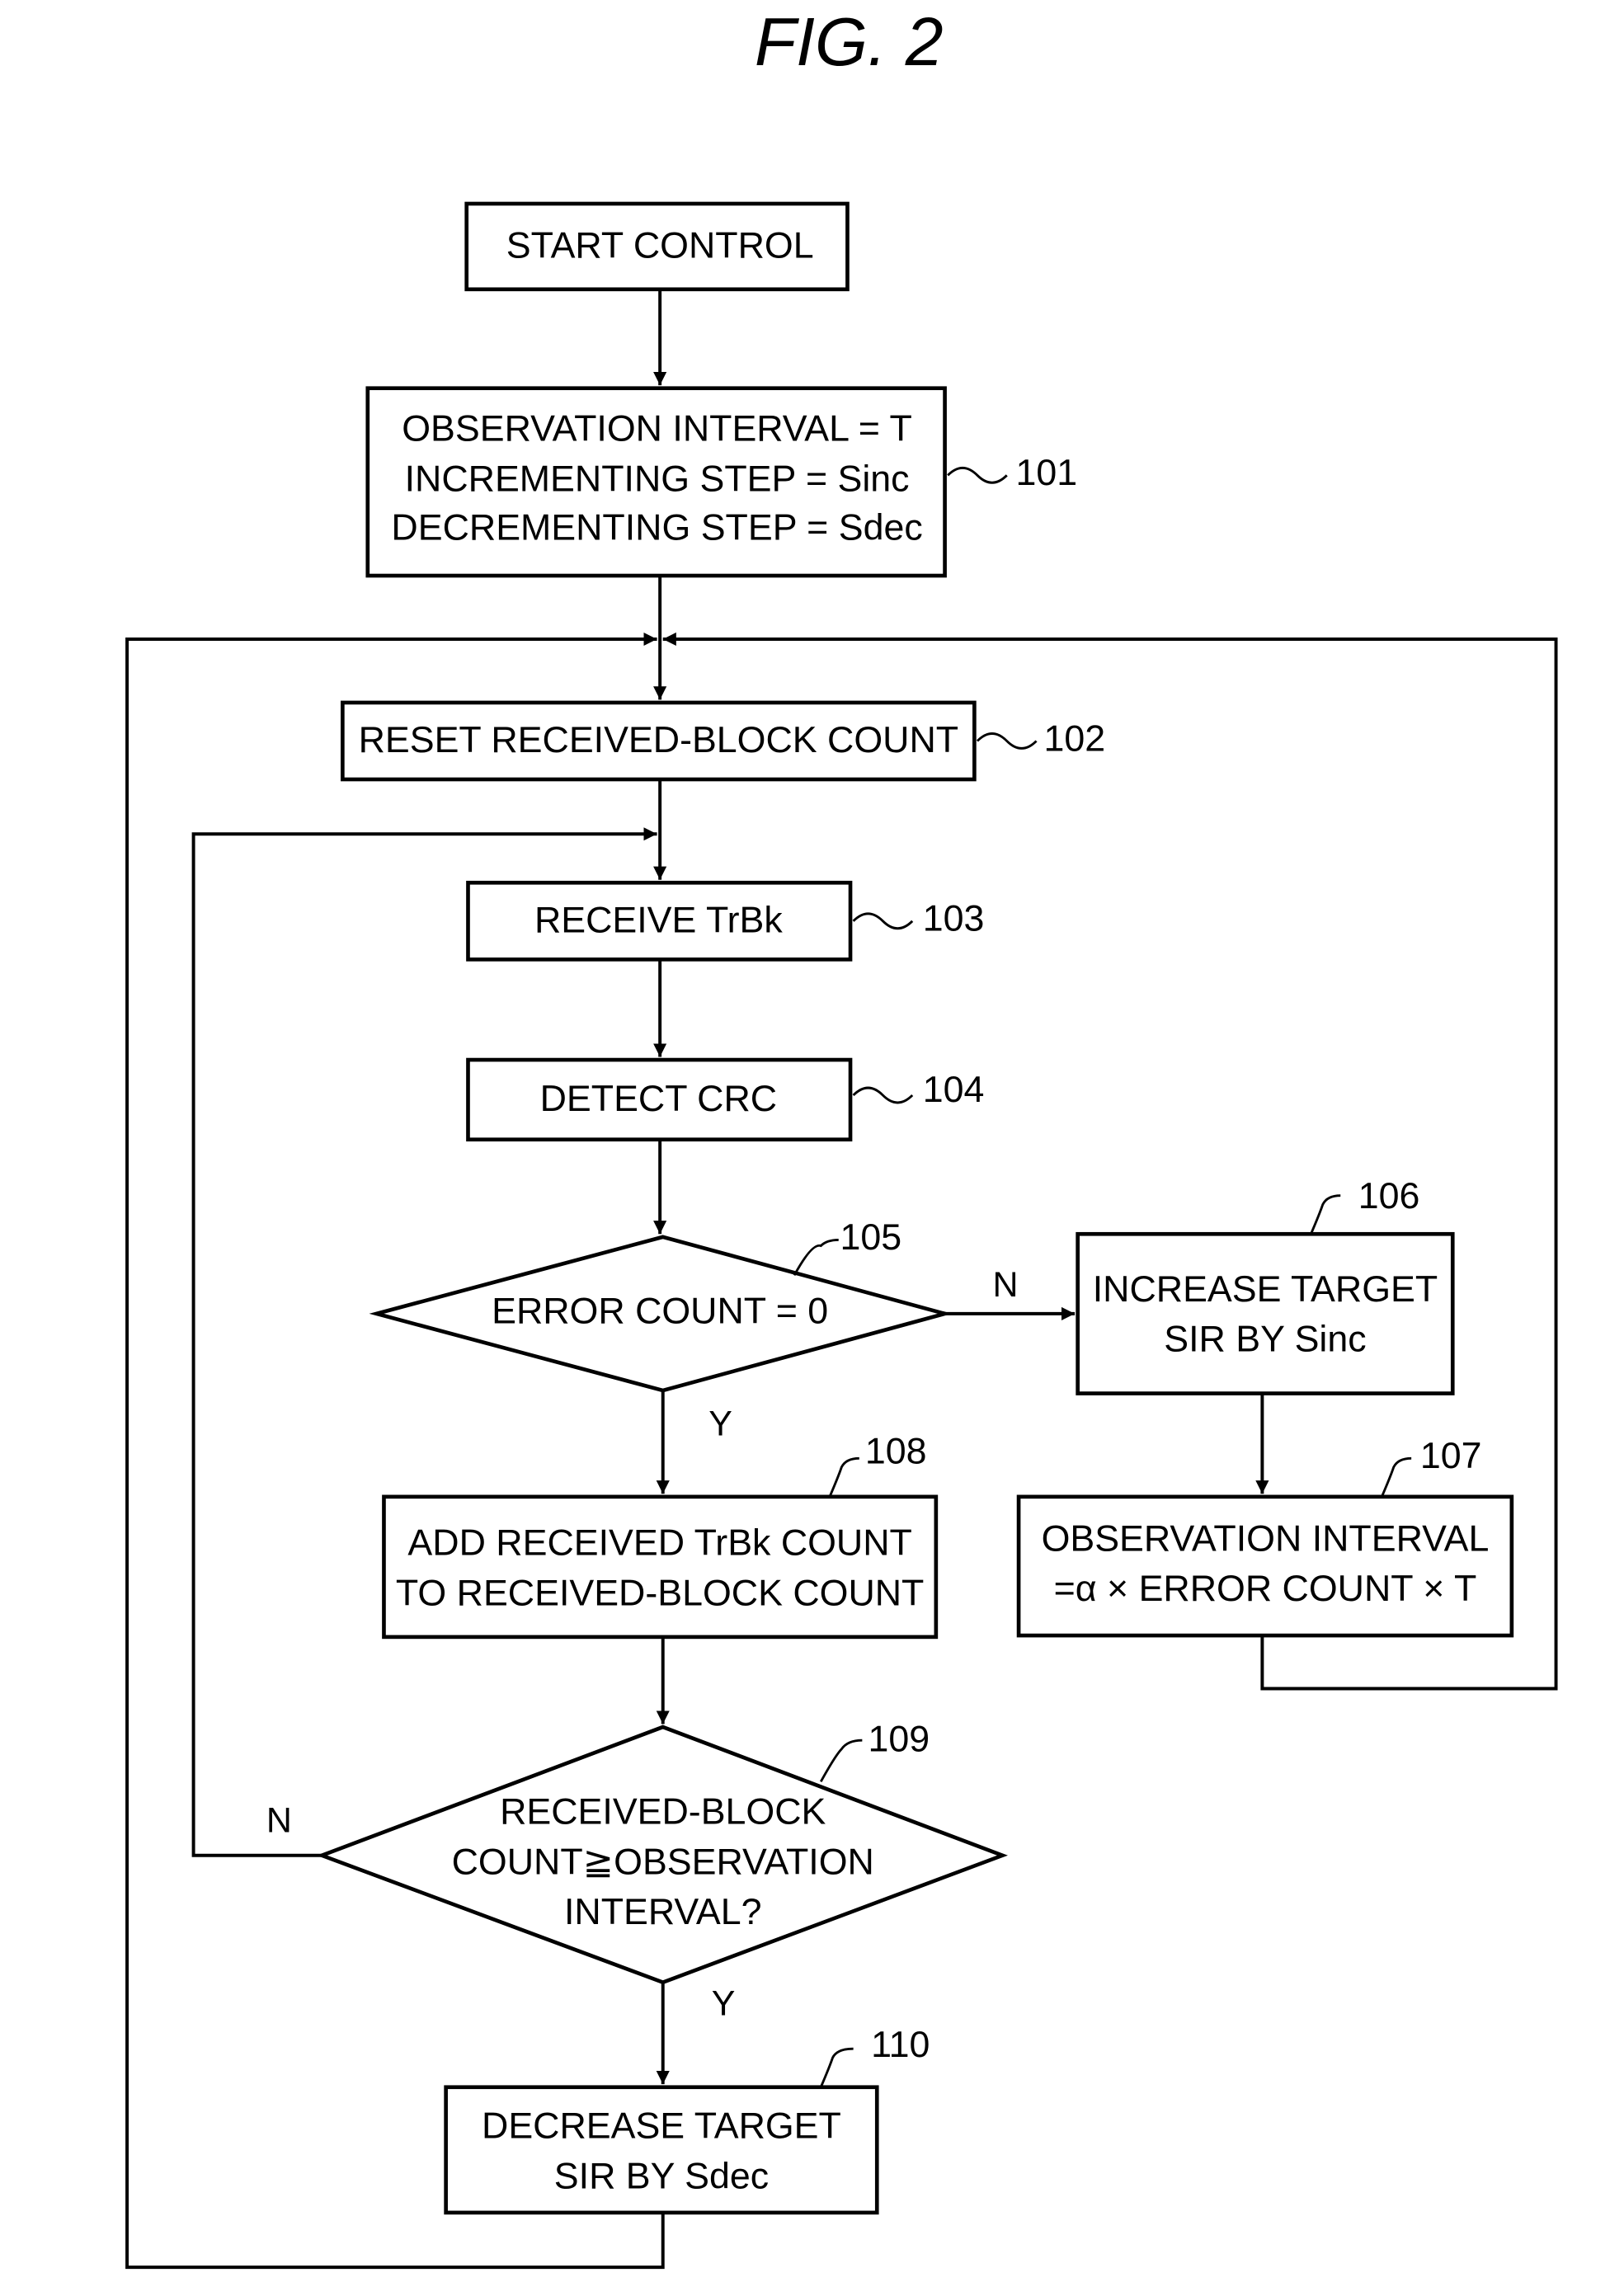 The image size is (1624, 2282). Describe the element at coordinates (901, 2045) in the screenshot. I see `ref-110: 110` at that location.